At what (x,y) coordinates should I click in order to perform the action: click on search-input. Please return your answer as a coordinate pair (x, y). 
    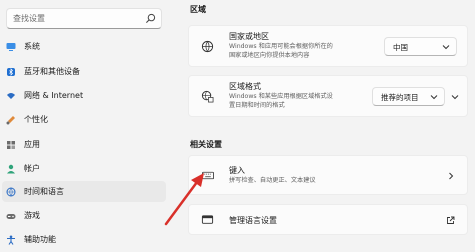
    Looking at the image, I should click on (77, 18).